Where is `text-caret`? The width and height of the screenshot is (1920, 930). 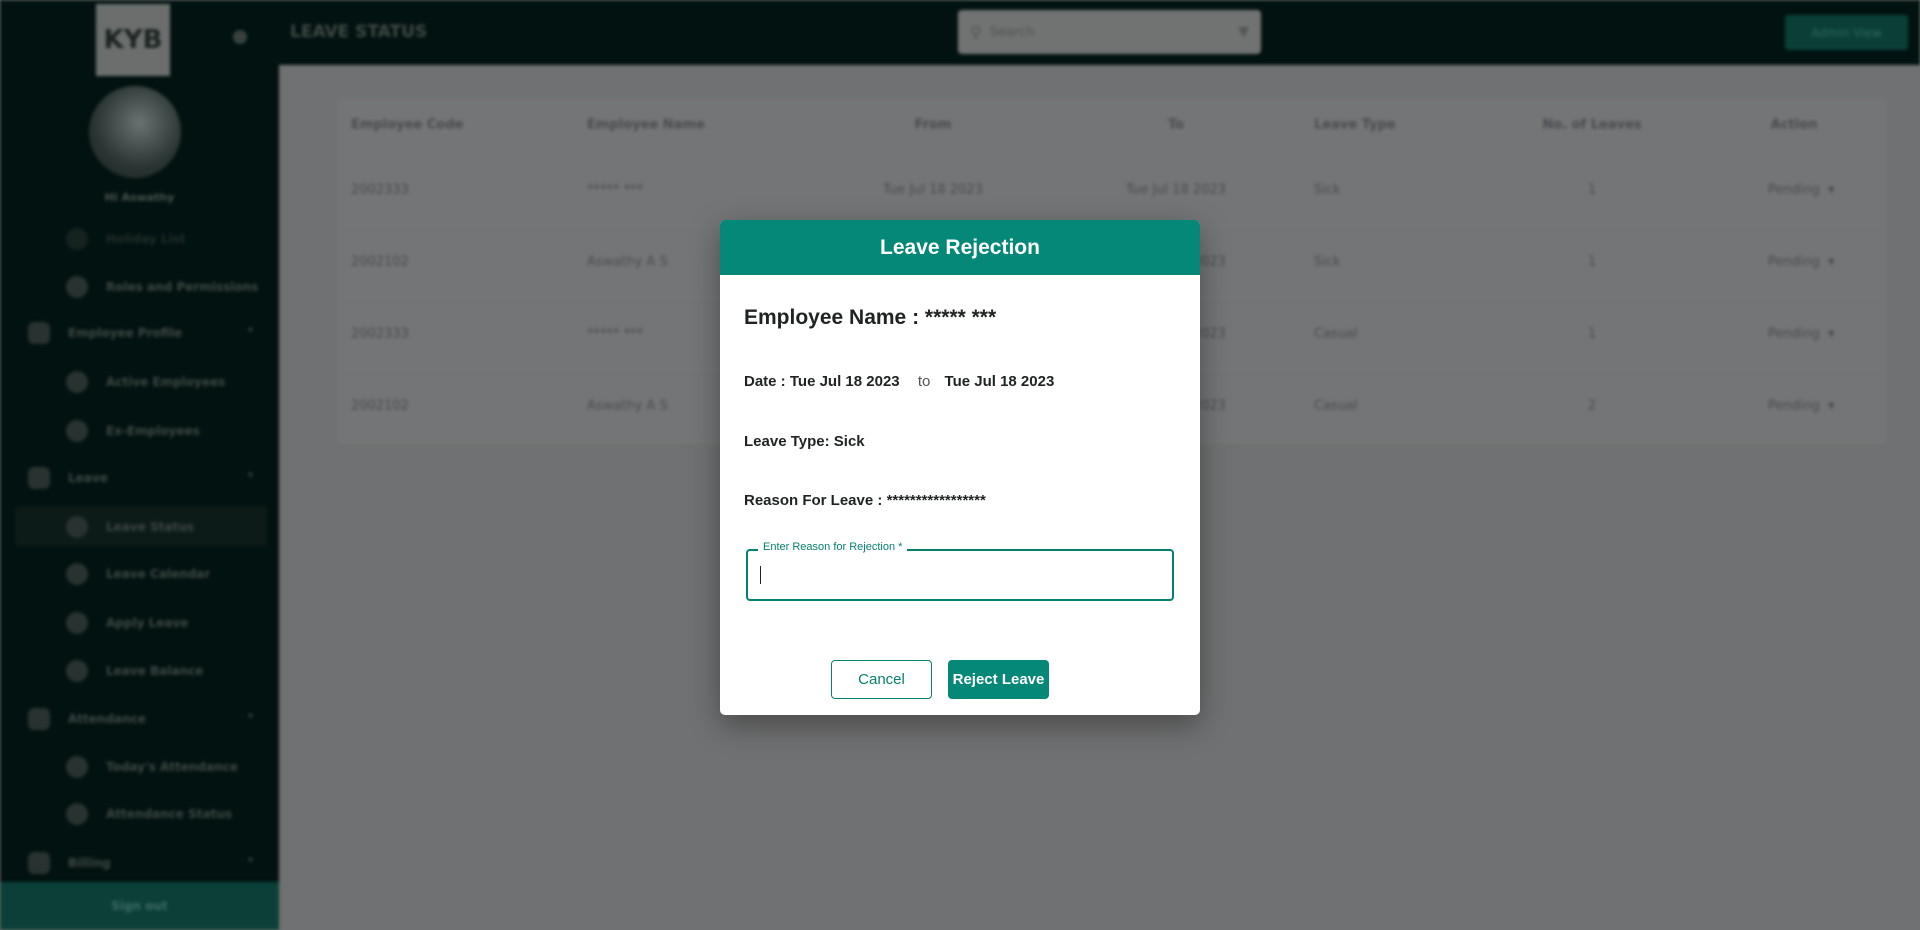
text-caret is located at coordinates (760, 575).